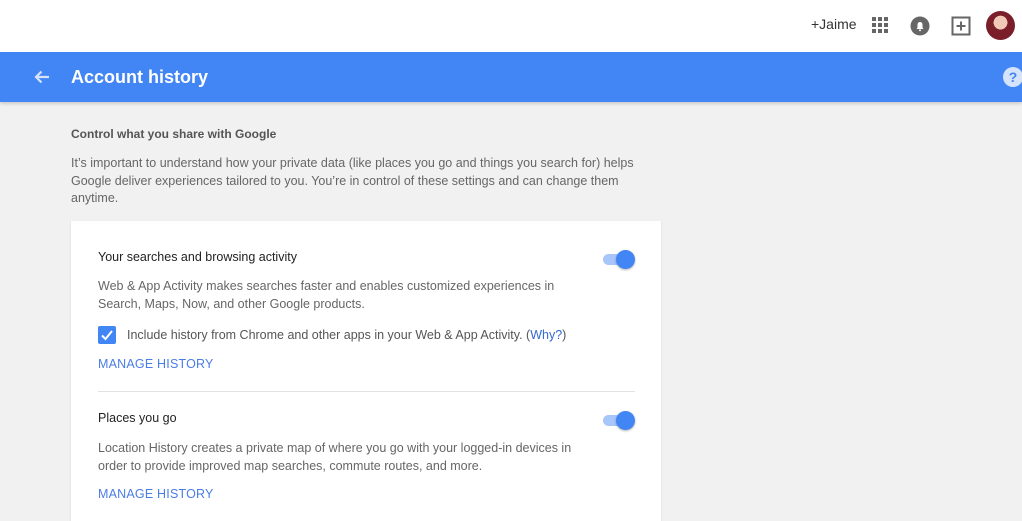 The image size is (1022, 521). Describe the element at coordinates (546, 335) in the screenshot. I see `why-link: Why?` at that location.